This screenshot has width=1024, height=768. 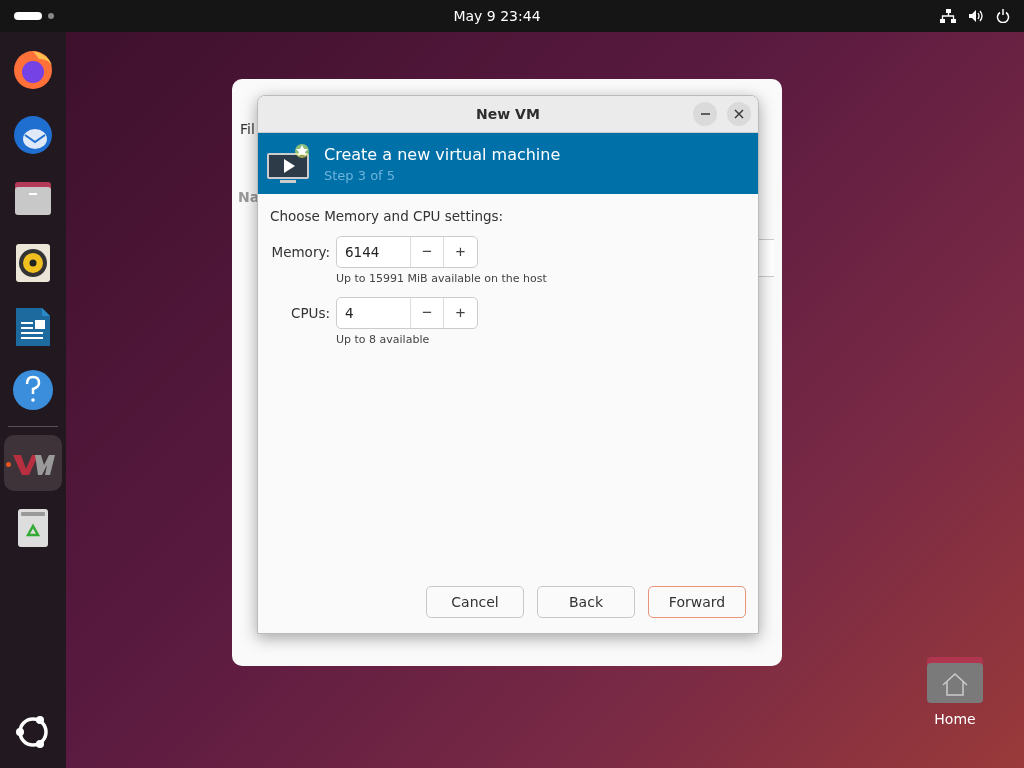 I want to click on close-icon, so click(x=739, y=114).